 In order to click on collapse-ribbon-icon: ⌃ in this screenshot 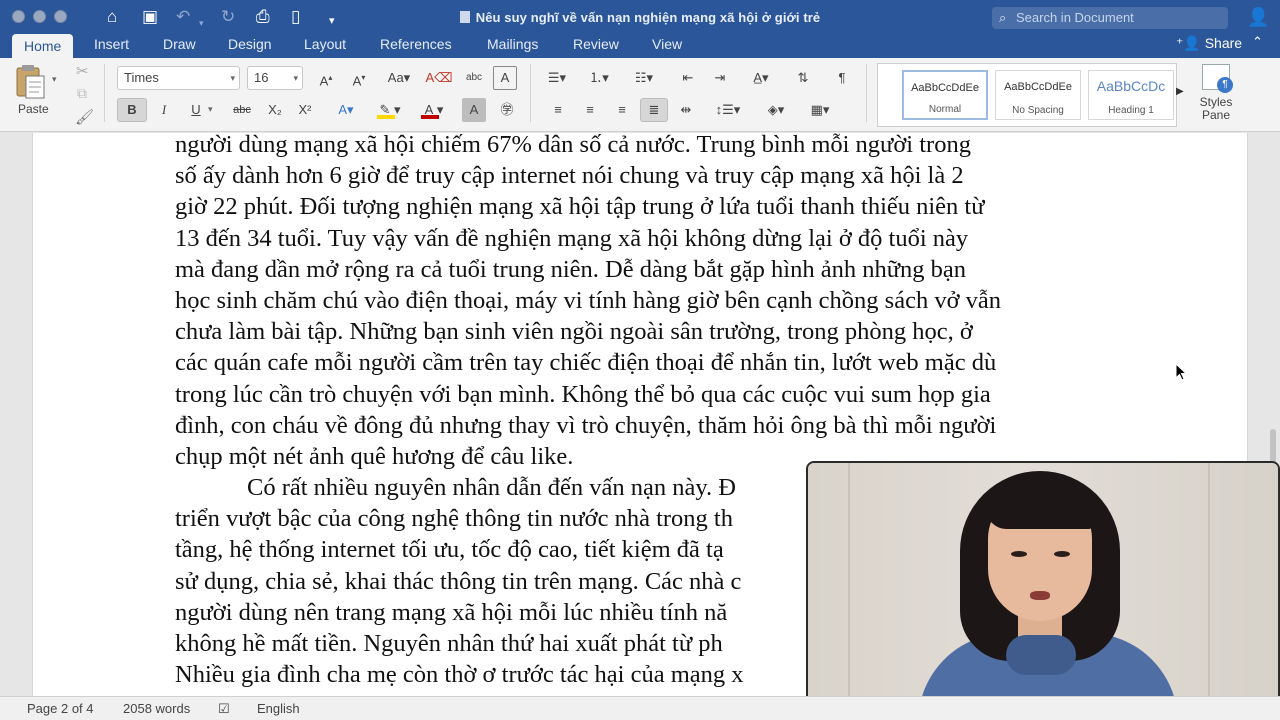, I will do `click(1257, 42)`.